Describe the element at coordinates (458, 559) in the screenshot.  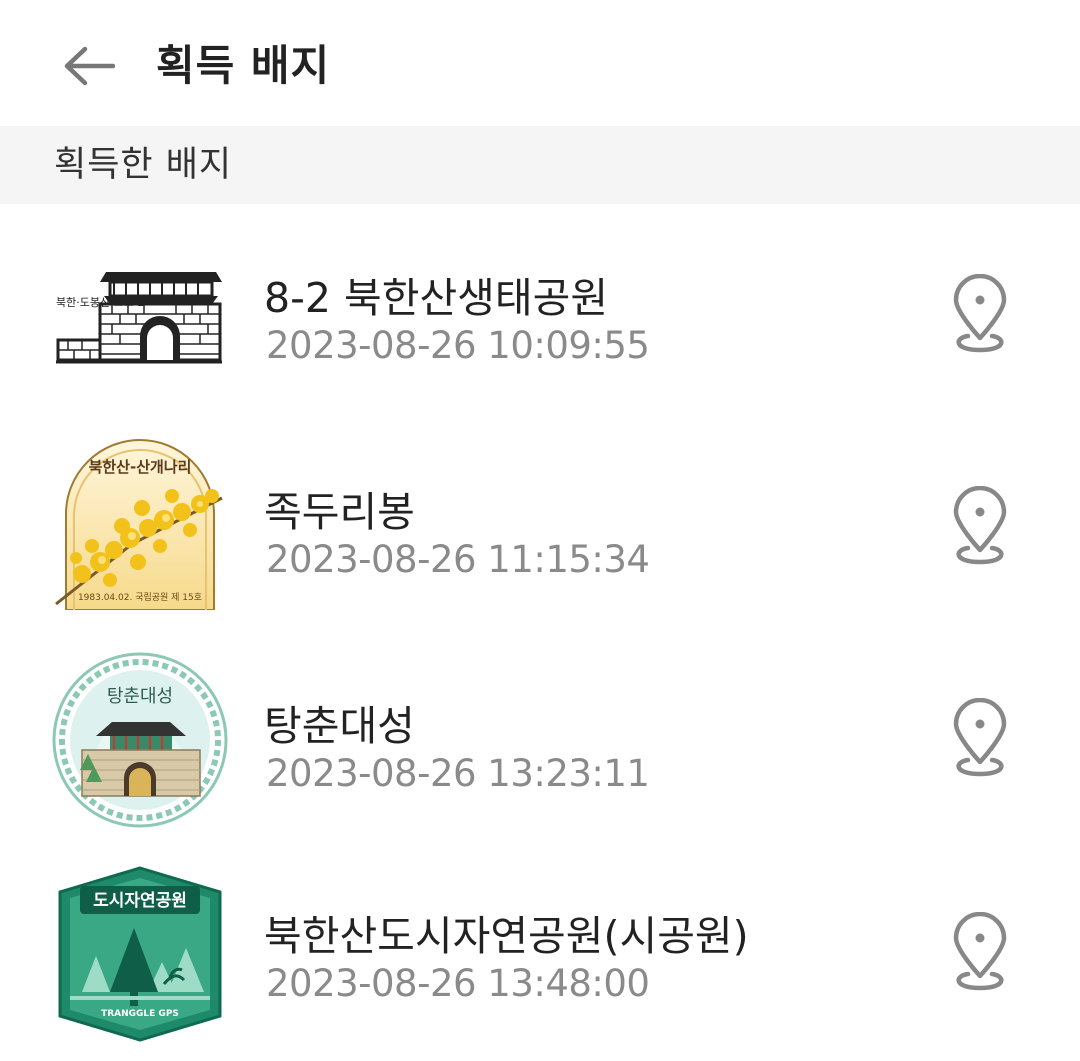
I see `badge-date: 2023-08-26 11:15:34` at that location.